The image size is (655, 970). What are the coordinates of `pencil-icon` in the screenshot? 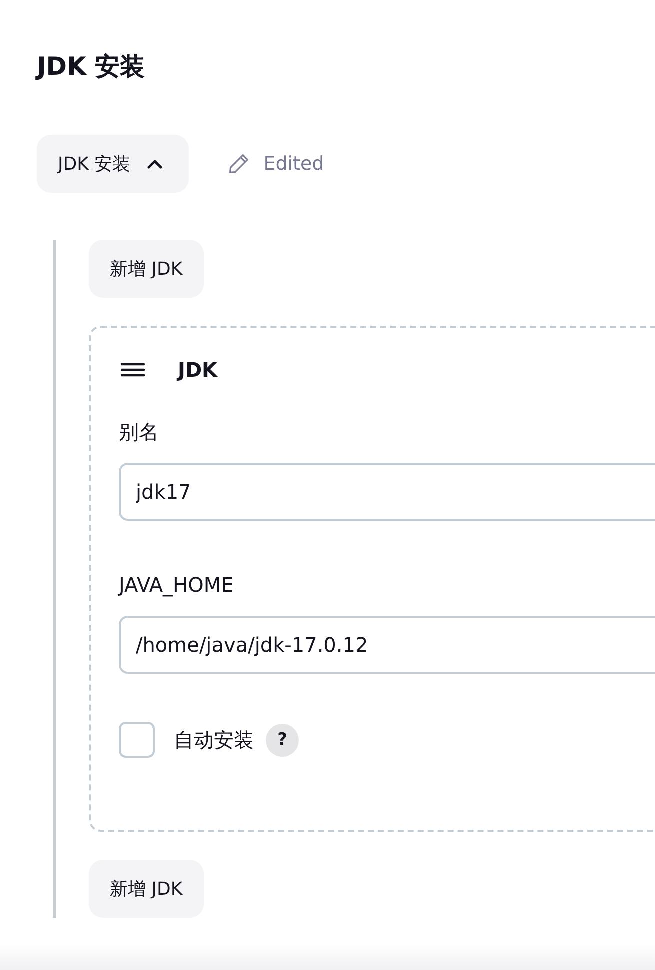 It's located at (239, 164).